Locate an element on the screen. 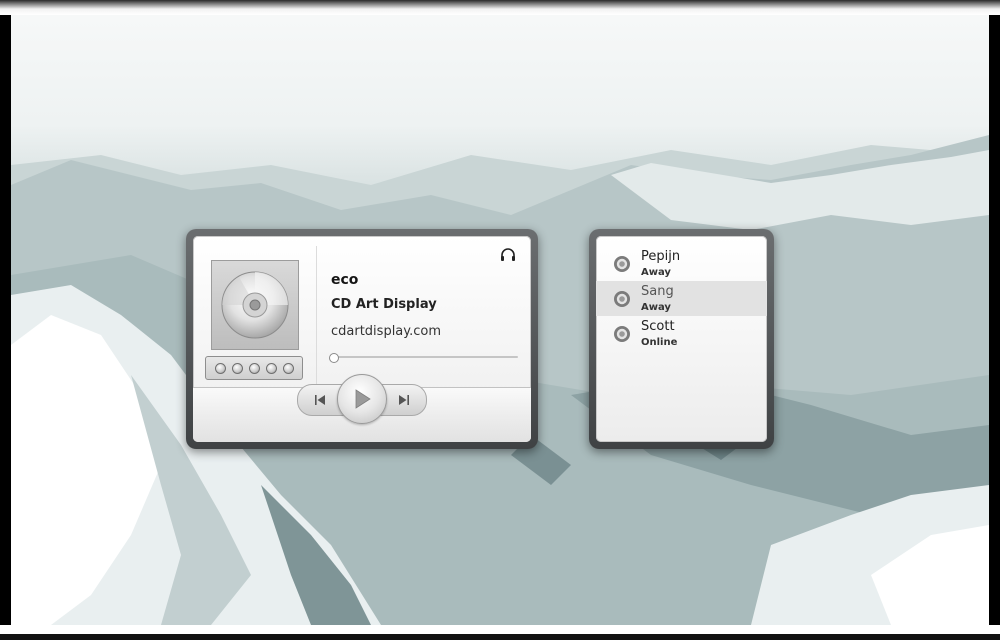 The image size is (1000, 640). previous-button is located at coordinates (320, 400).